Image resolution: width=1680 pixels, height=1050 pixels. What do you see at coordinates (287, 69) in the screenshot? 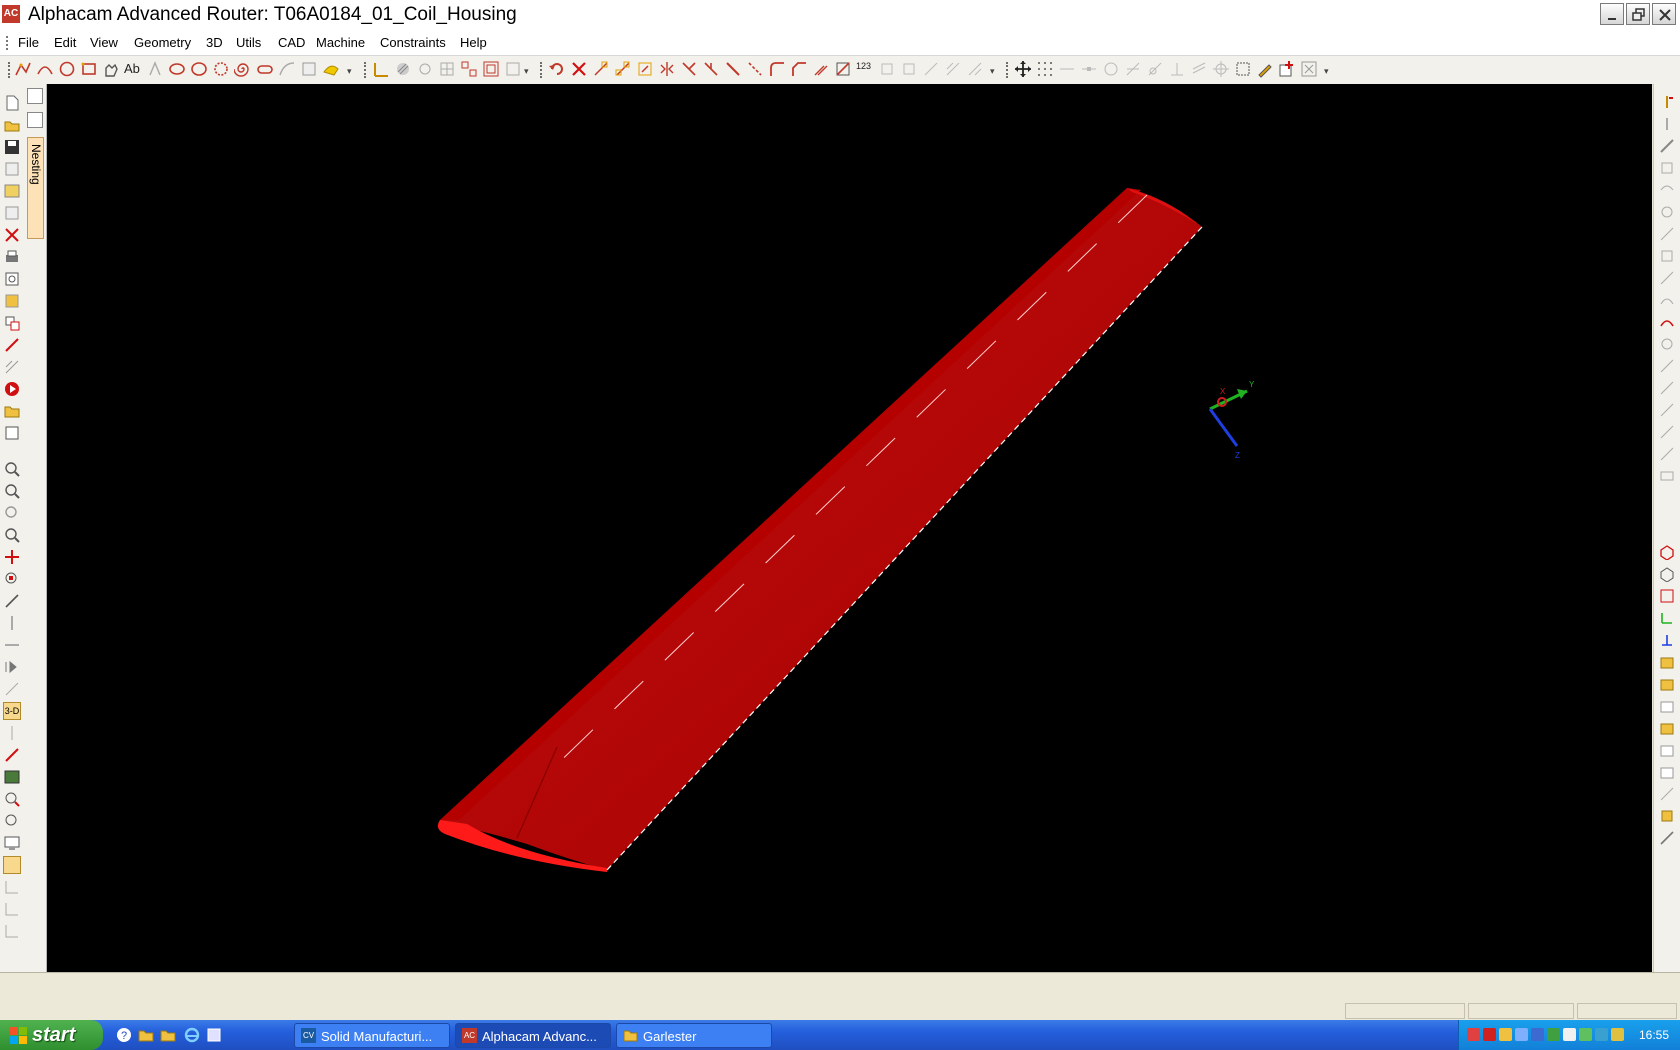
I see `spline-icon` at bounding box center [287, 69].